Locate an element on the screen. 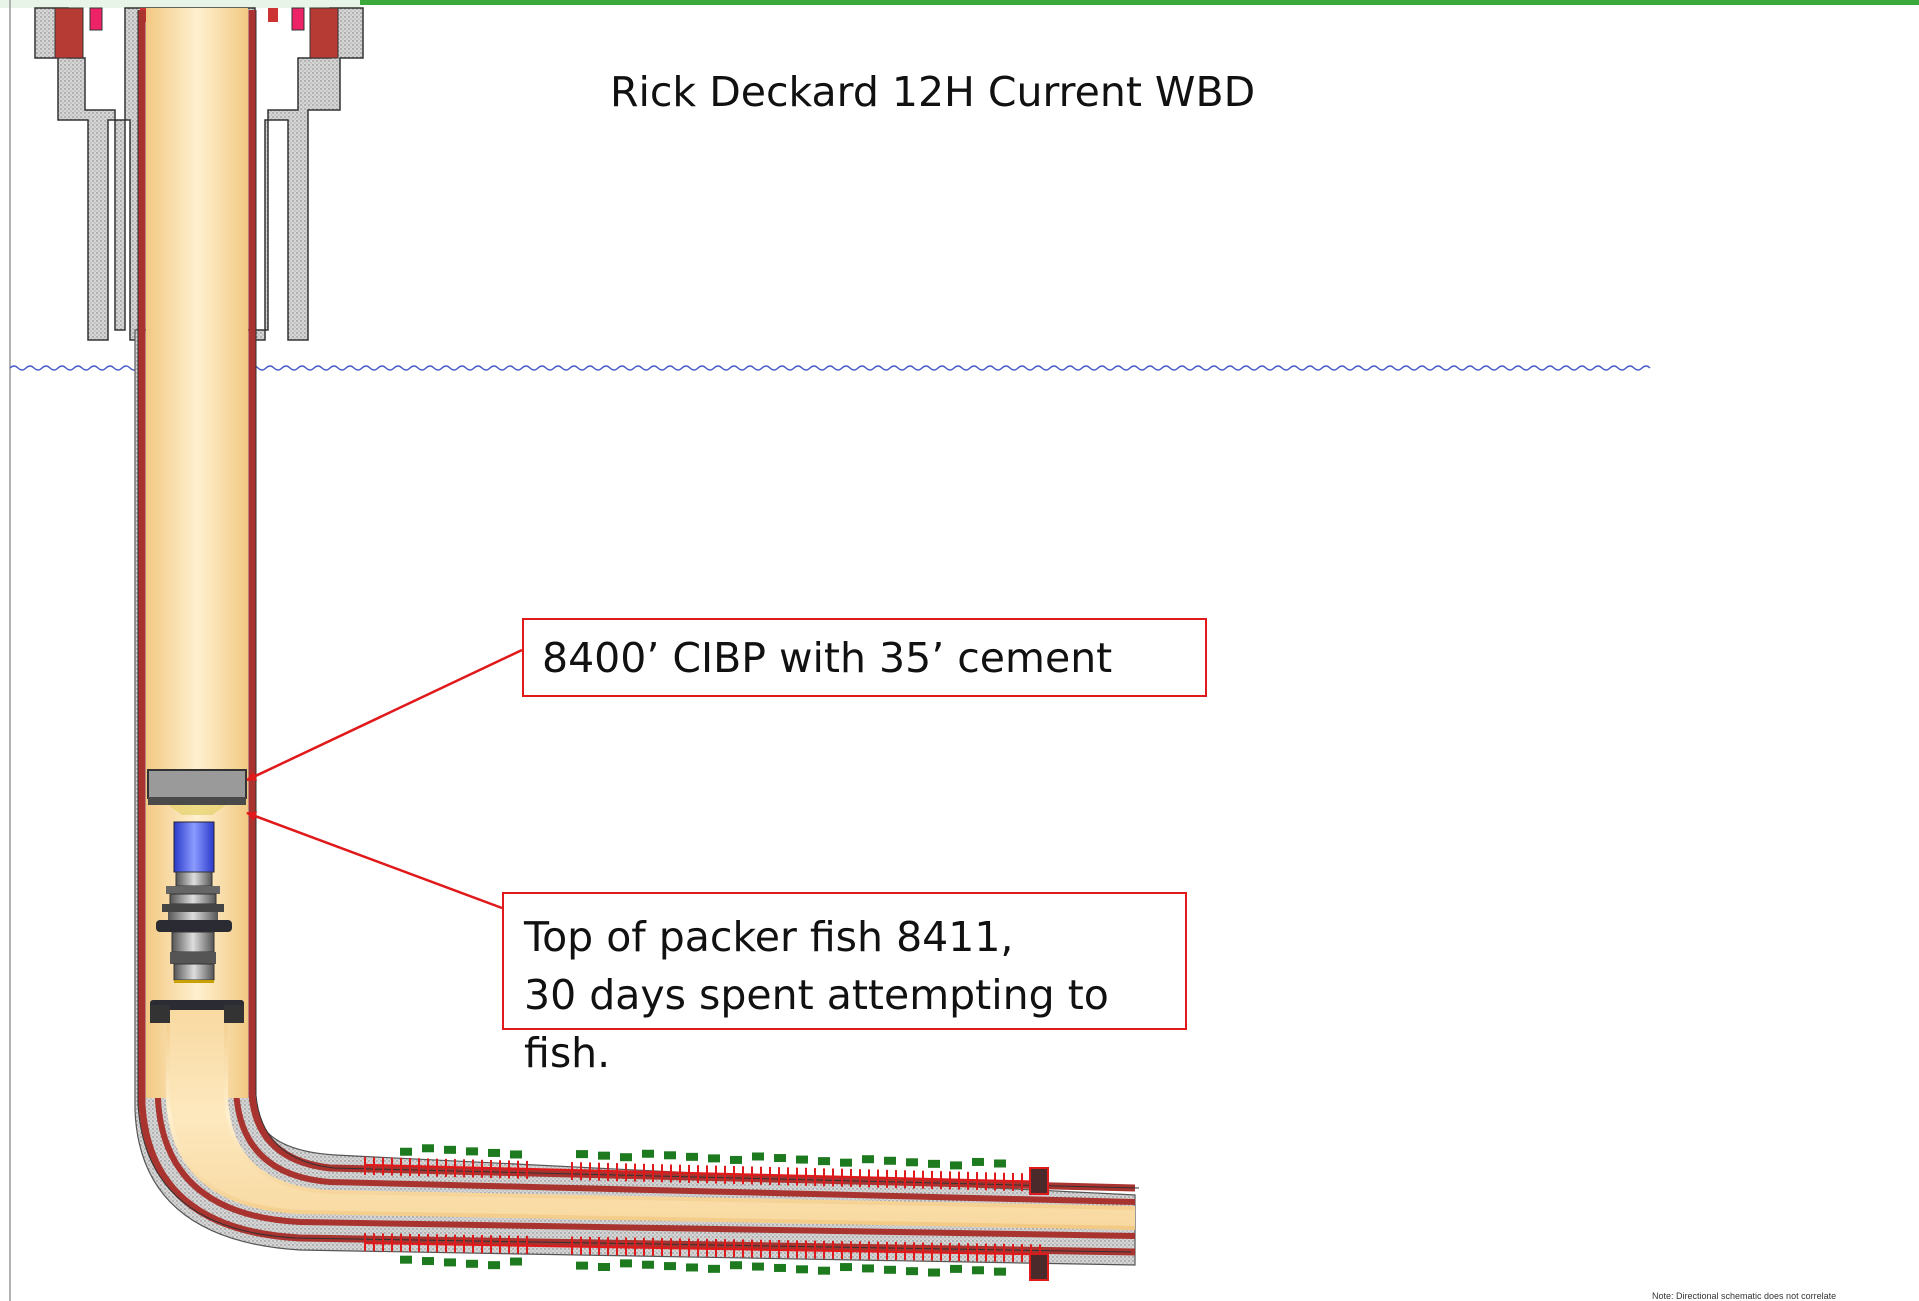 This screenshot has height=1301, width=1919. fish-arrow is located at coordinates (374, 860).